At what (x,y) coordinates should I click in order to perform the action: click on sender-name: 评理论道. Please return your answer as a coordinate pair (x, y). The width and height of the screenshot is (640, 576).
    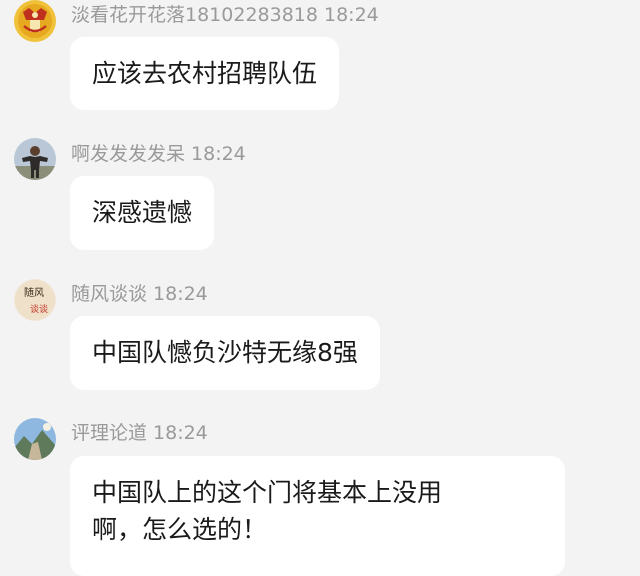
    Looking at the image, I should click on (109, 433).